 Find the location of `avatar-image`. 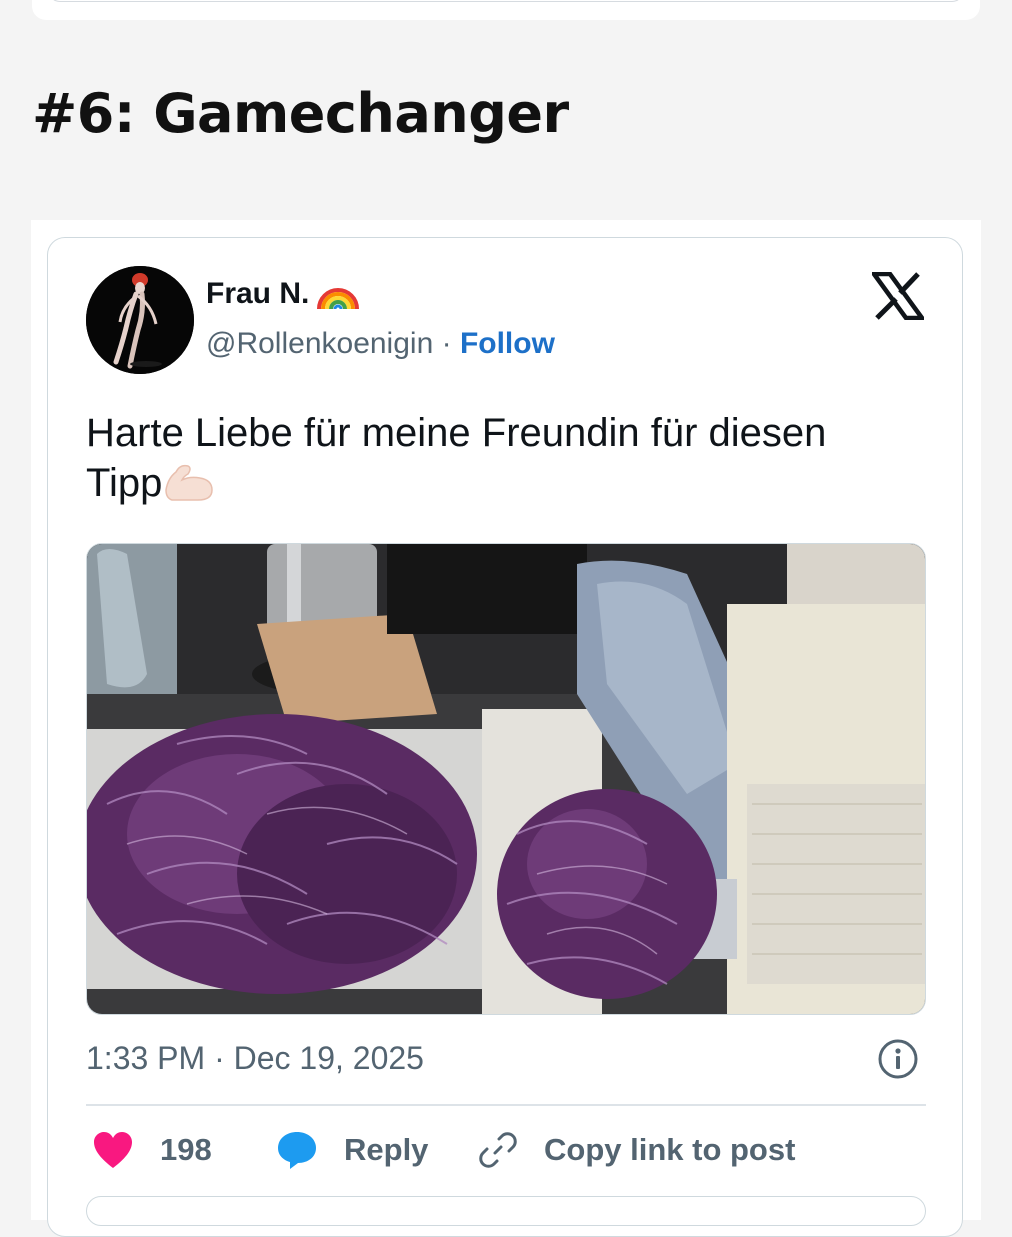

avatar-image is located at coordinates (140, 320).